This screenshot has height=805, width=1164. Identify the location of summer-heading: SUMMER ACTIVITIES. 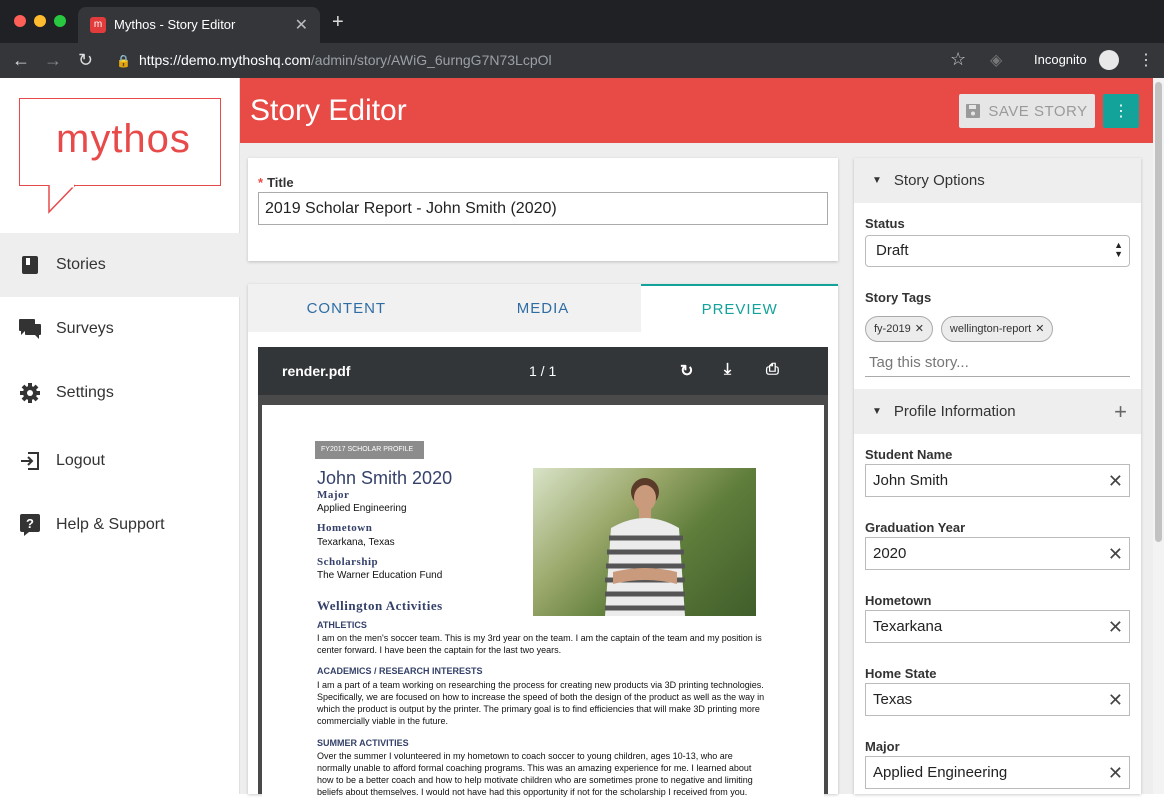
(363, 743).